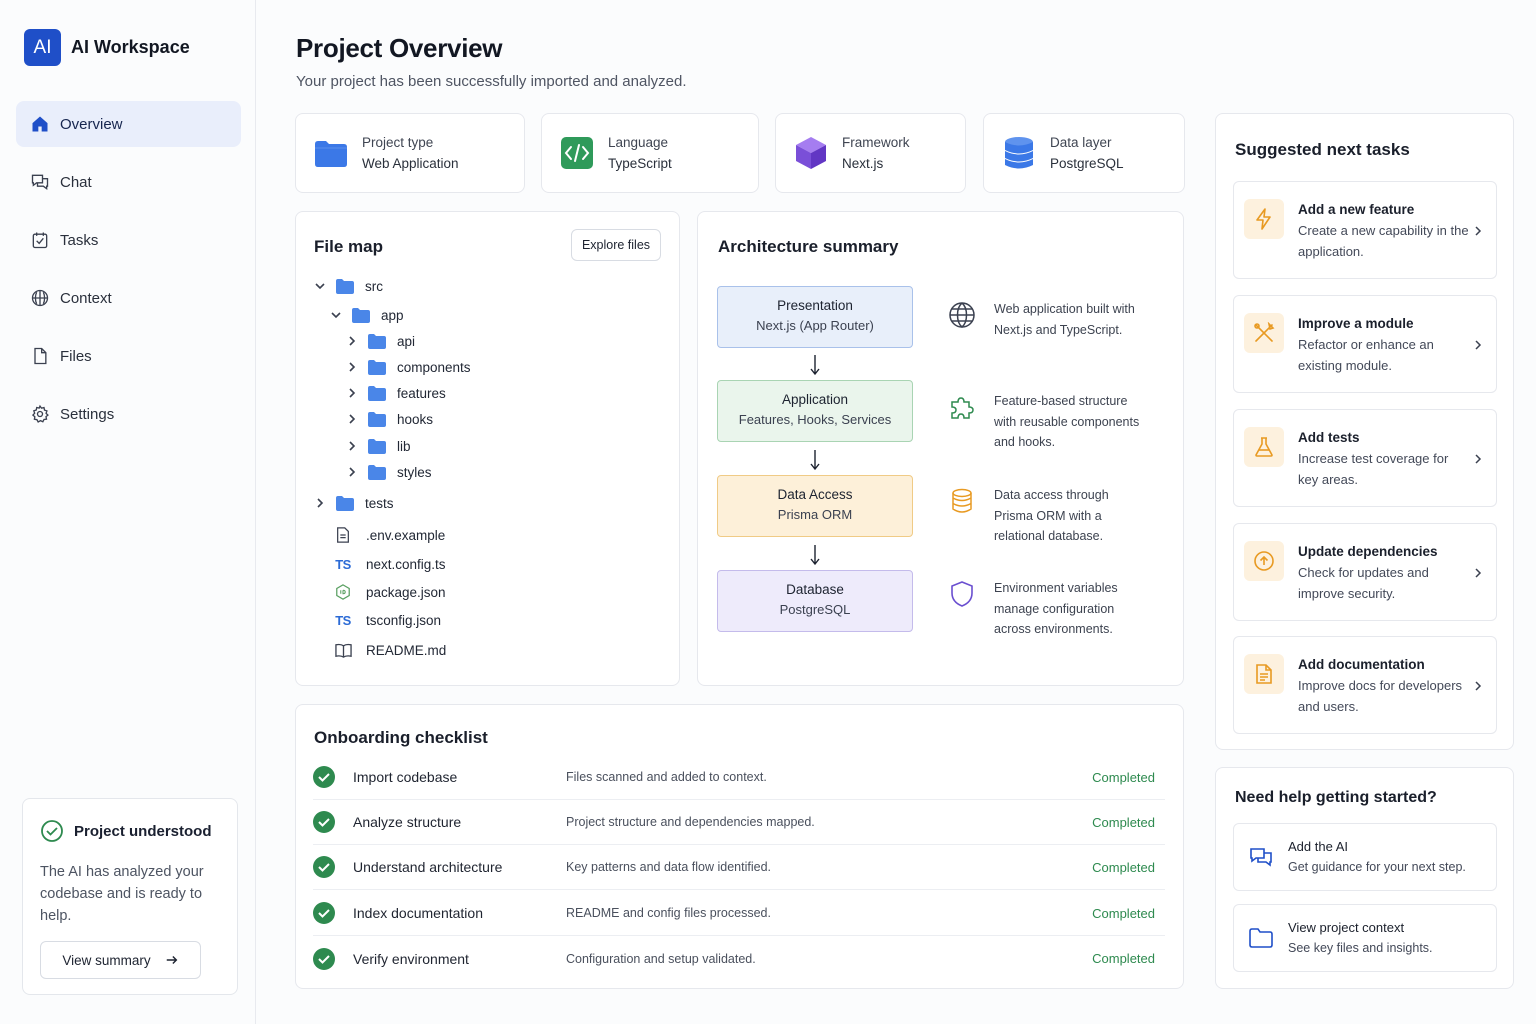 The width and height of the screenshot is (1536, 1024). I want to click on tree-item-label: api, so click(406, 341).